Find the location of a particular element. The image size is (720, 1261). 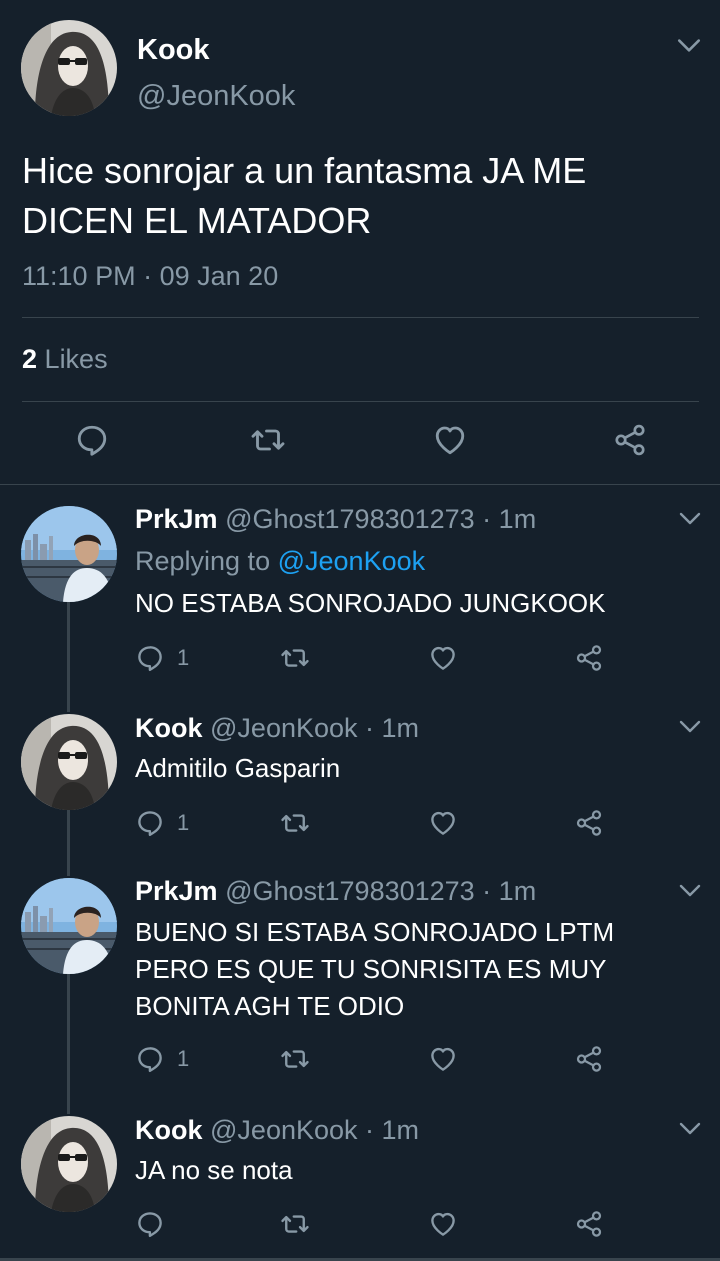

tweet-timestamp: 11:10 PM · 09 Jan 20 is located at coordinates (150, 276).